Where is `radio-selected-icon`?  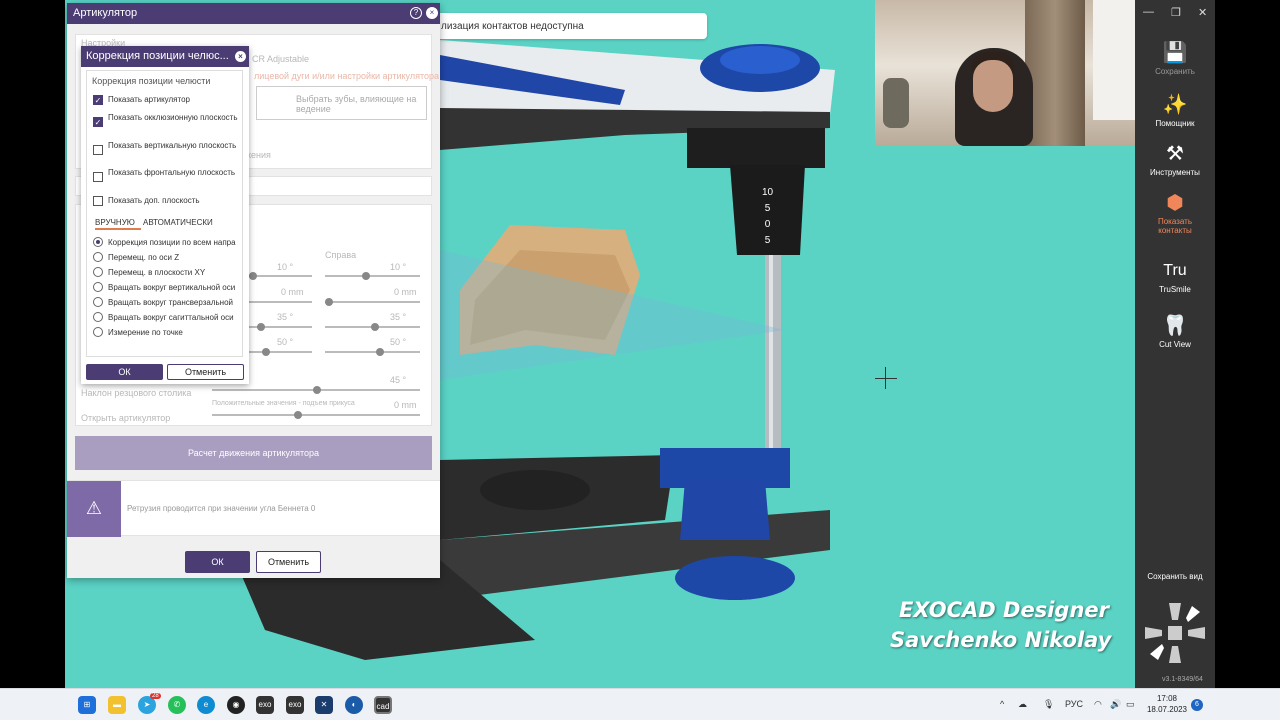 radio-selected-icon is located at coordinates (98, 242).